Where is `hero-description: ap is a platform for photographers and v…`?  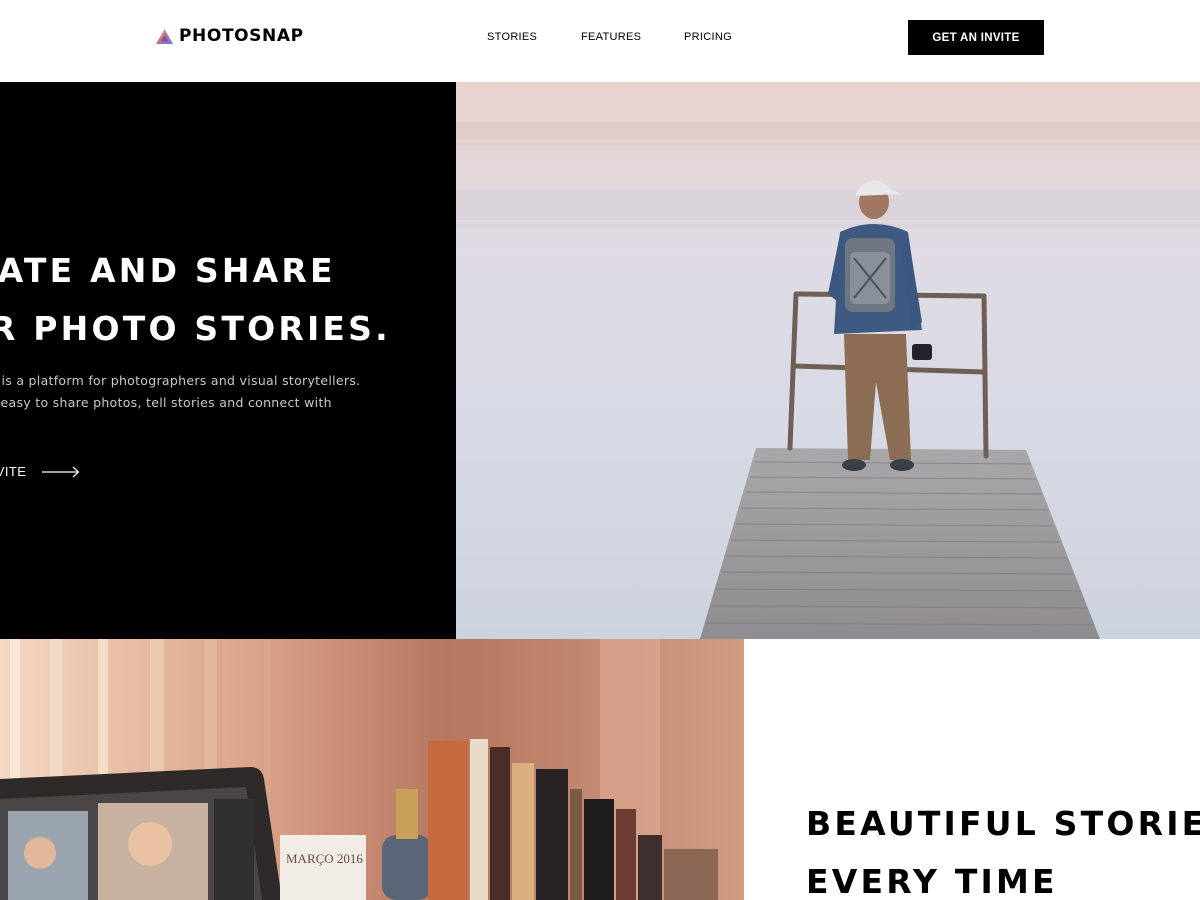
hero-description: ap is a platform for photographers and v… is located at coordinates (200, 392).